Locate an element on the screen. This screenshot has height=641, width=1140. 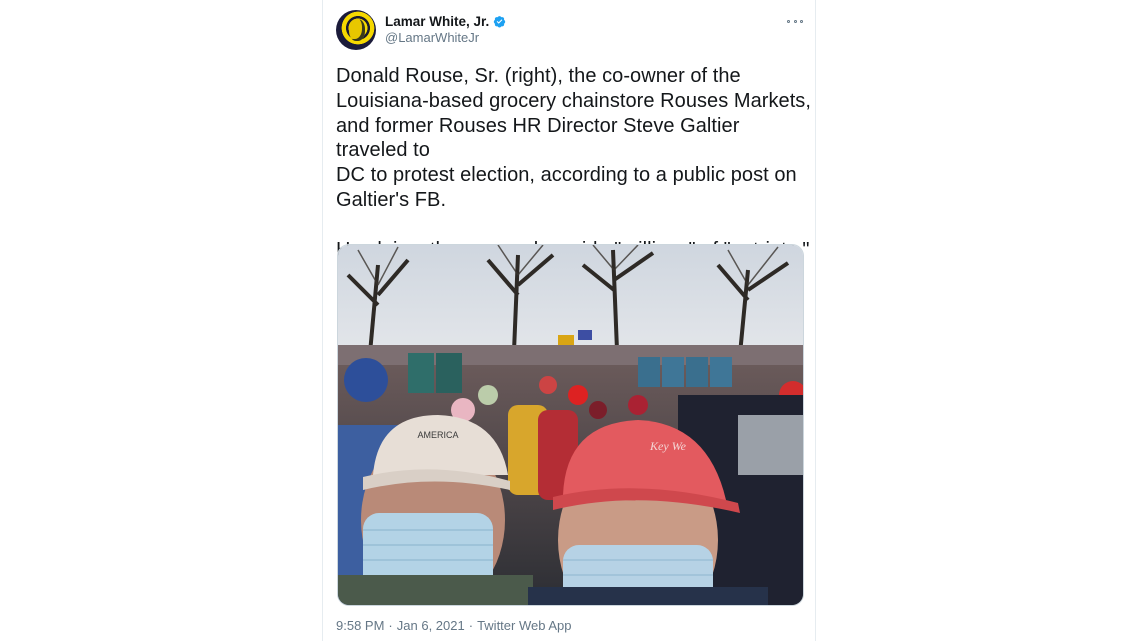
tweet-author: Lamar White, Jr. @LamarWhiteJr is located at coordinates (445, 29).